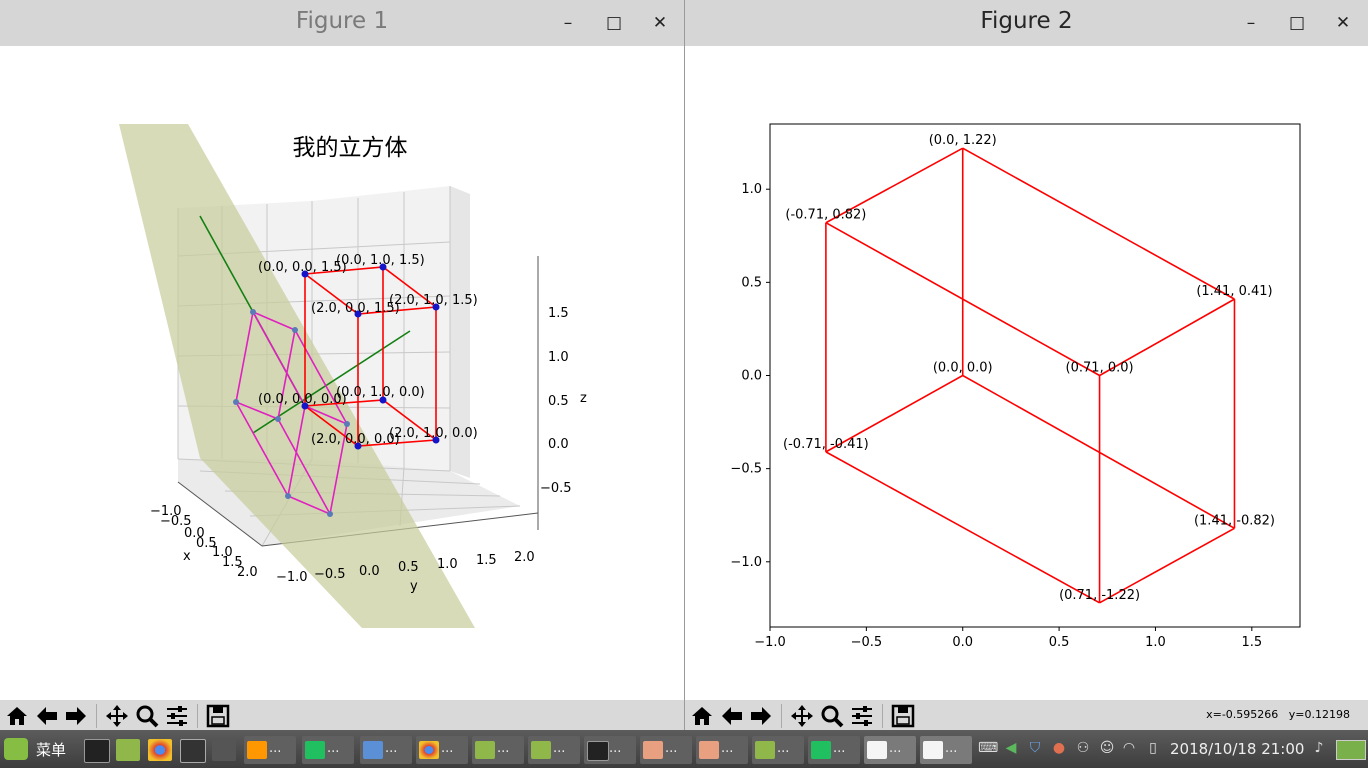 This screenshot has width=1368, height=768. I want to click on title-bar: Figure 2 – □ ✕, so click(1026, 23).